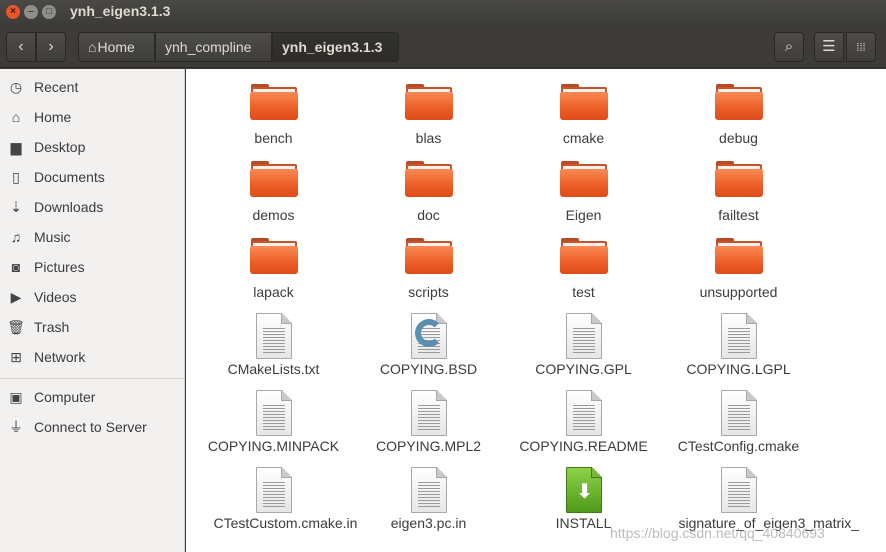  Describe the element at coordinates (92, 327) in the screenshot. I see `sidebar-item-trash: 🗑 Trash` at that location.